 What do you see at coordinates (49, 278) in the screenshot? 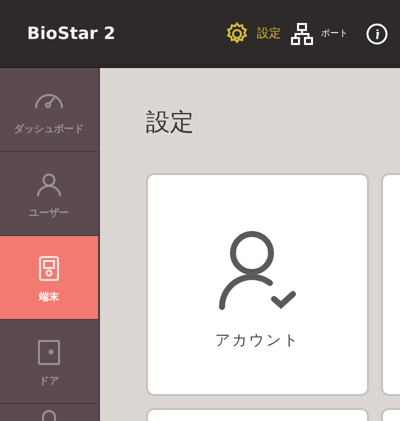
I see `sidebar-item: 端末` at bounding box center [49, 278].